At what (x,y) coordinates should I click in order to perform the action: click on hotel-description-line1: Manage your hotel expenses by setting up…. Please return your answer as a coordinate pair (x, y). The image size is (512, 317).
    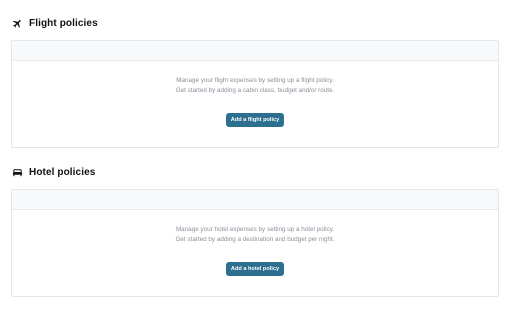
    Looking at the image, I should click on (255, 229).